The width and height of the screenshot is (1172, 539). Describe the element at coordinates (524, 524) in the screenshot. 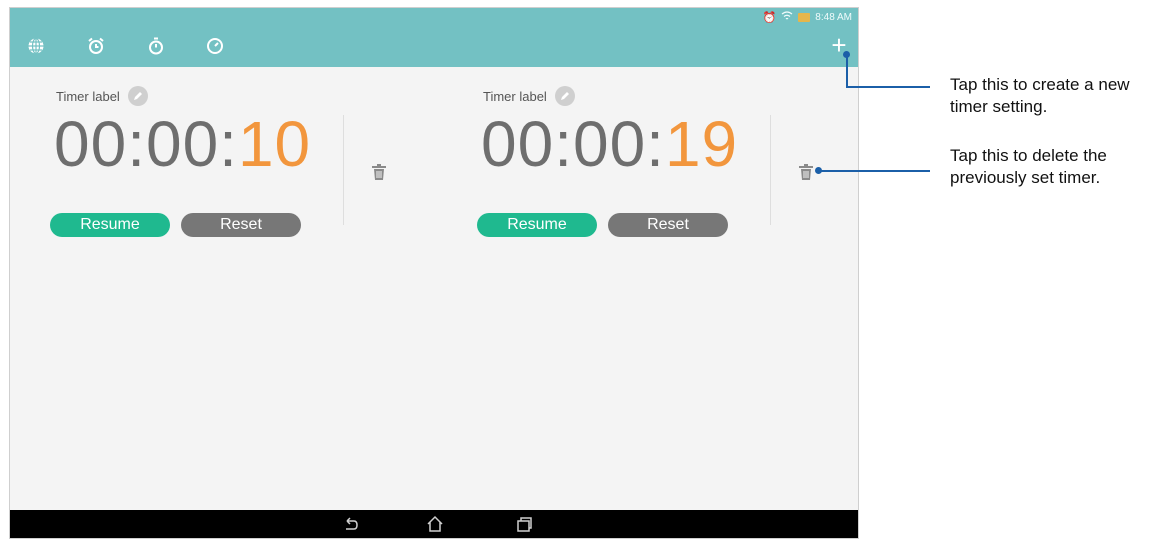

I see `recent-apps-icon` at that location.